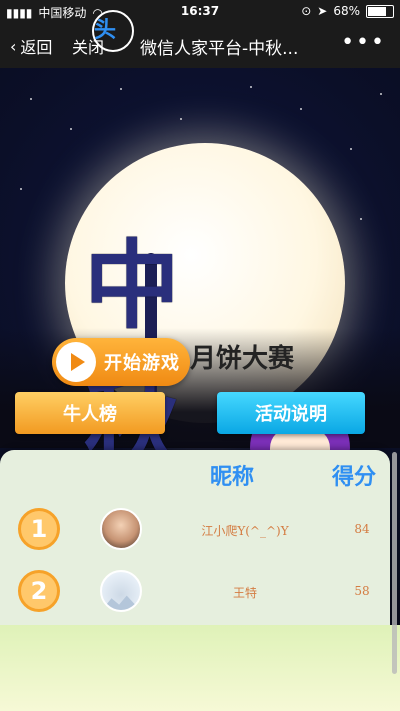 Image resolution: width=400 pixels, height=711 pixels. I want to click on location-icon: ➤, so click(322, 11).